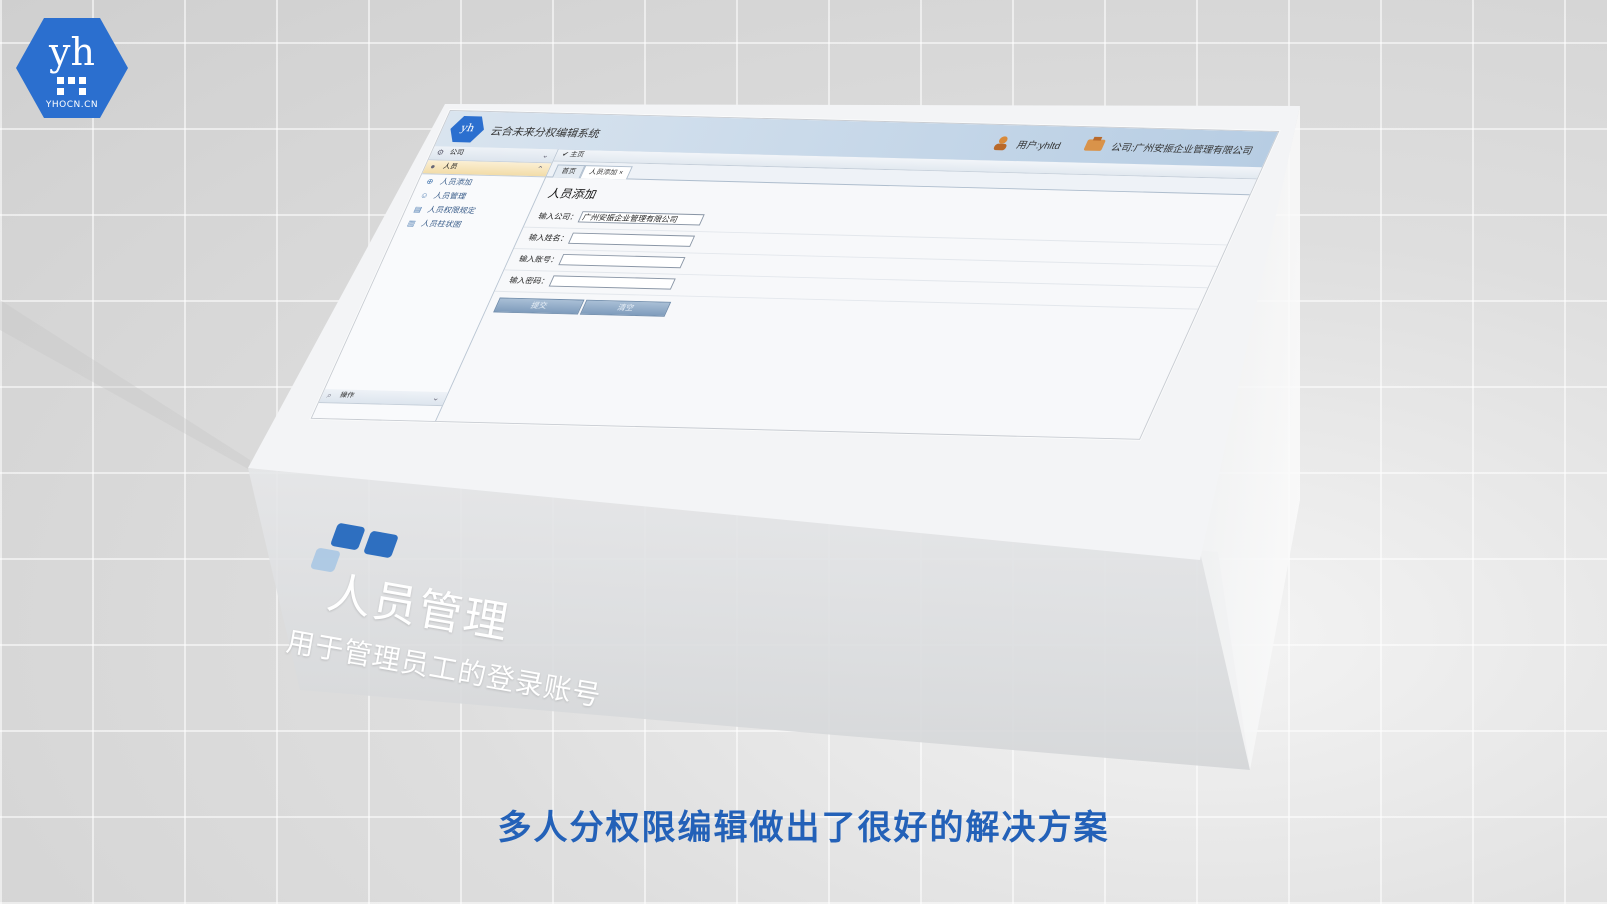 This screenshot has width=1607, height=904. Describe the element at coordinates (641, 218) in the screenshot. I see `company-field: 广州安振企业管理有限公司` at that location.